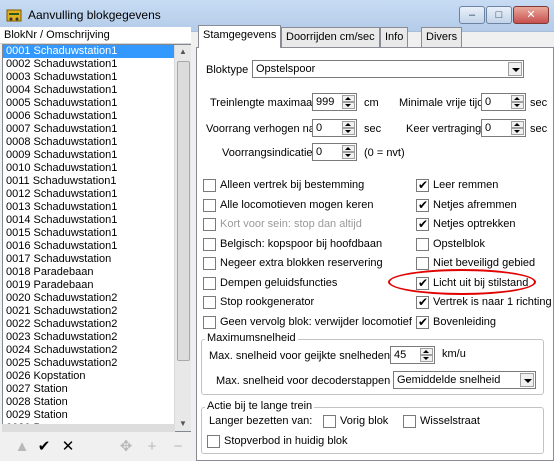  What do you see at coordinates (22, 447) in the screenshot?
I see `first-record-button: ▲` at bounding box center [22, 447].